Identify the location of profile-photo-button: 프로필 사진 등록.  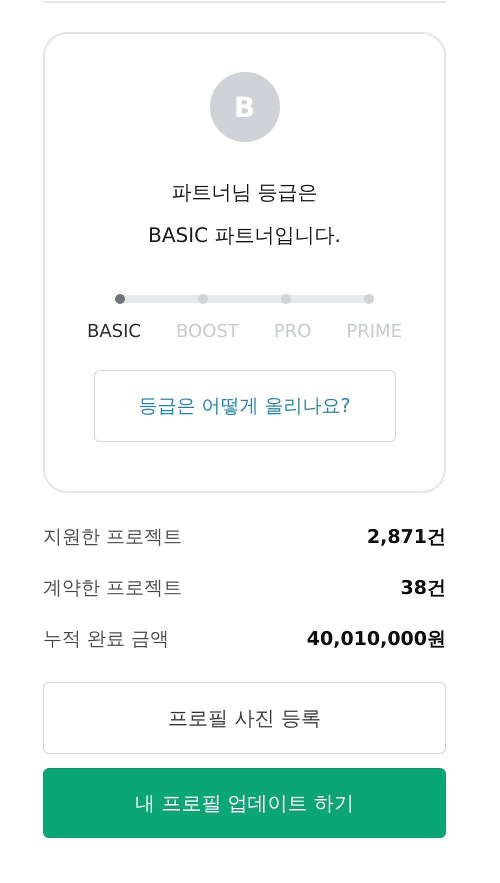
(244, 718).